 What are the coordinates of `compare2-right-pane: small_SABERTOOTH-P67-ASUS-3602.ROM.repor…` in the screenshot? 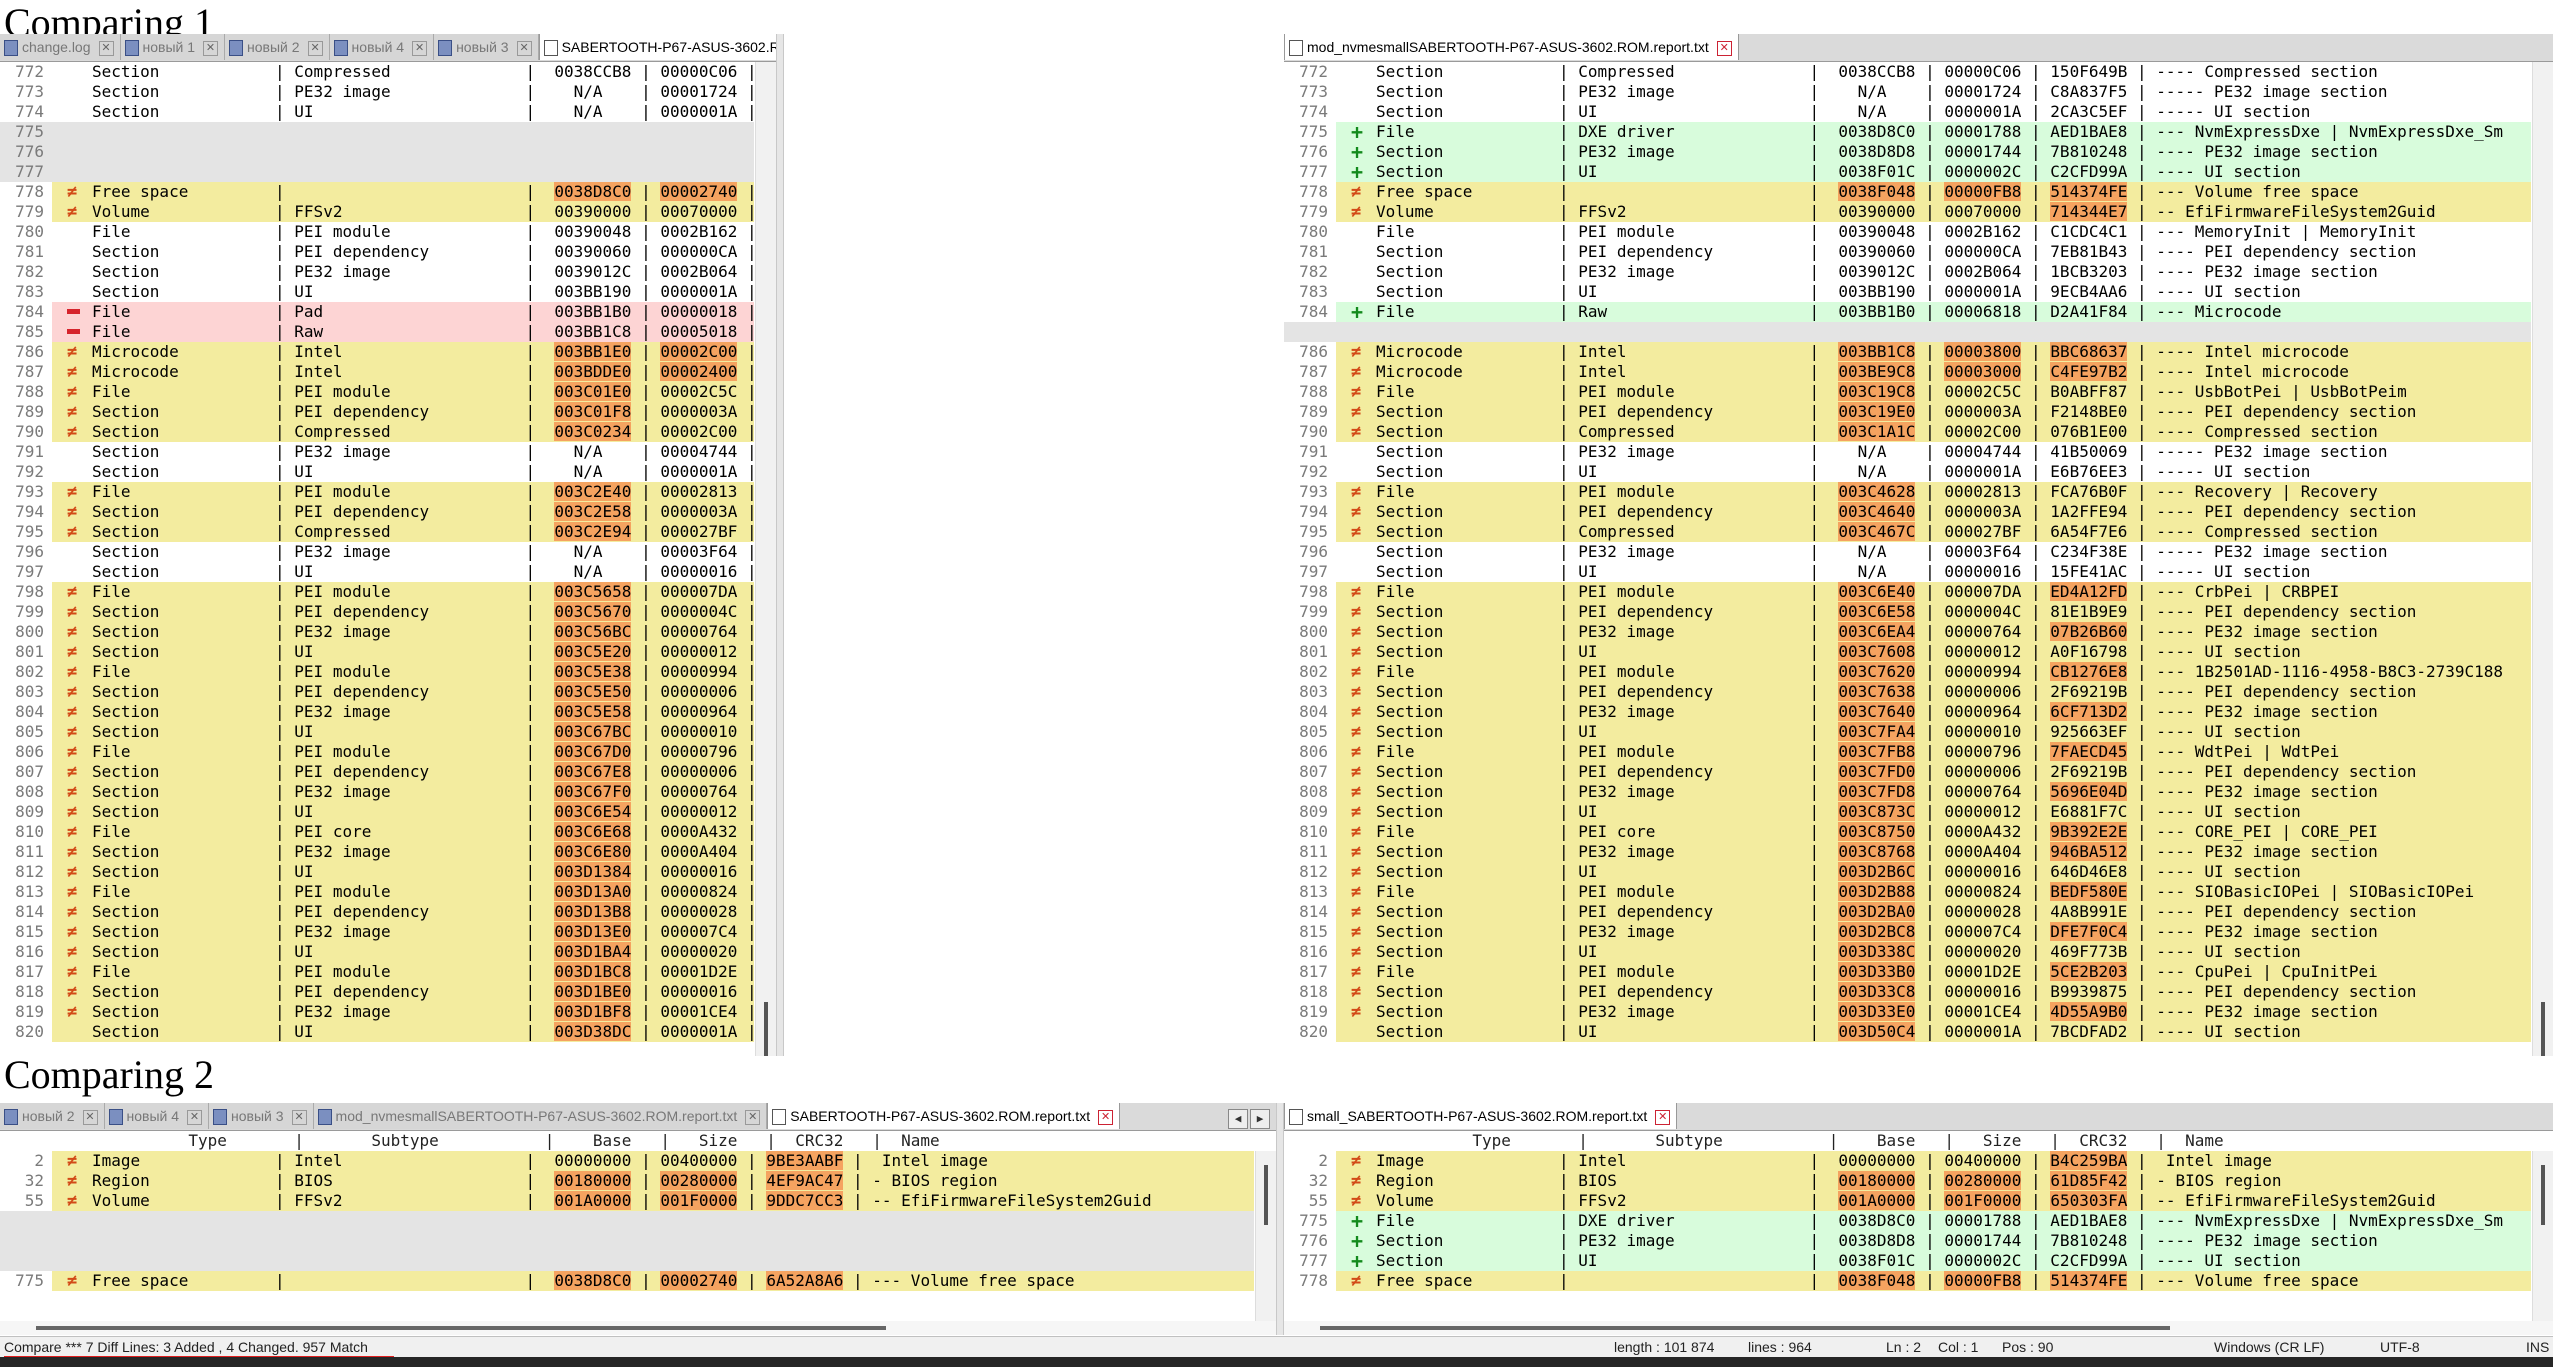 It's located at (1918, 1219).